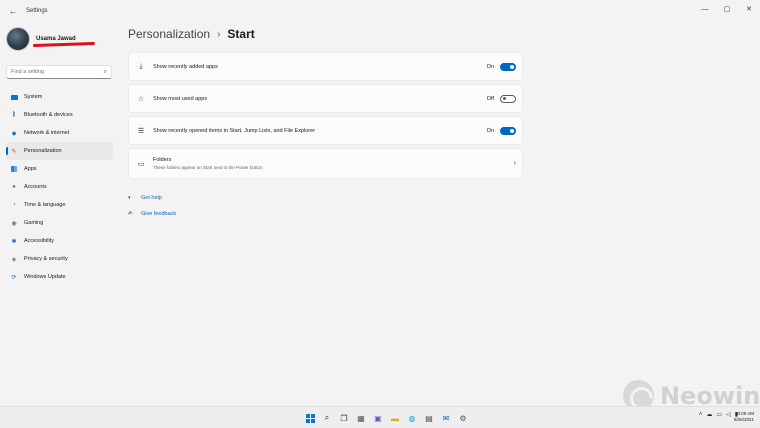 This screenshot has width=760, height=428. What do you see at coordinates (14, 169) in the screenshot?
I see `apps-icon` at bounding box center [14, 169].